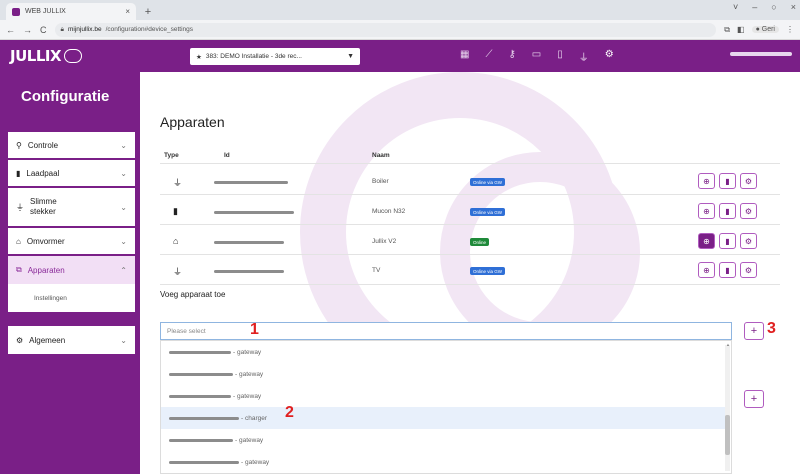  I want to click on add-device-button: +, so click(754, 331).